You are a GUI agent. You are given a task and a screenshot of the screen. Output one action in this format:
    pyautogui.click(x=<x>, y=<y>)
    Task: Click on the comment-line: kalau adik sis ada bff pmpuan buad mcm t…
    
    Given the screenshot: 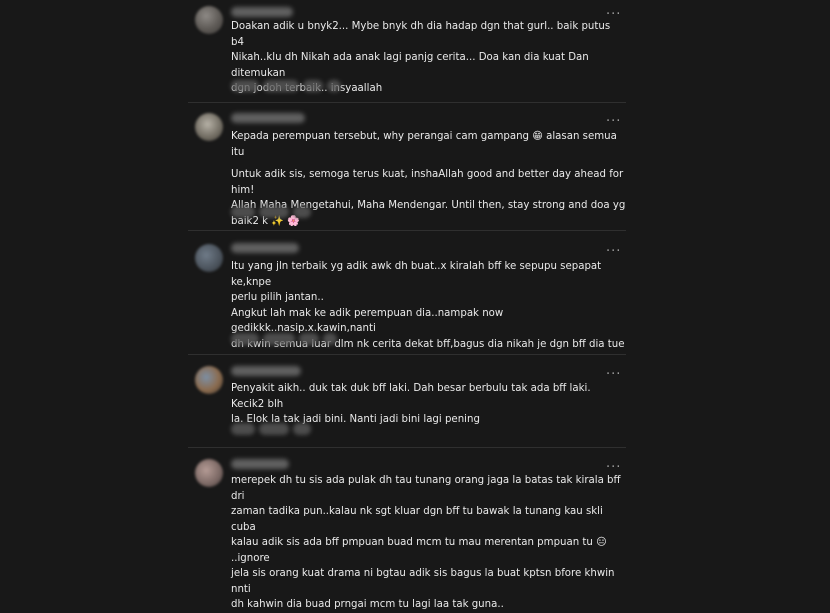 What is the action you would take?
    pyautogui.click(x=420, y=550)
    